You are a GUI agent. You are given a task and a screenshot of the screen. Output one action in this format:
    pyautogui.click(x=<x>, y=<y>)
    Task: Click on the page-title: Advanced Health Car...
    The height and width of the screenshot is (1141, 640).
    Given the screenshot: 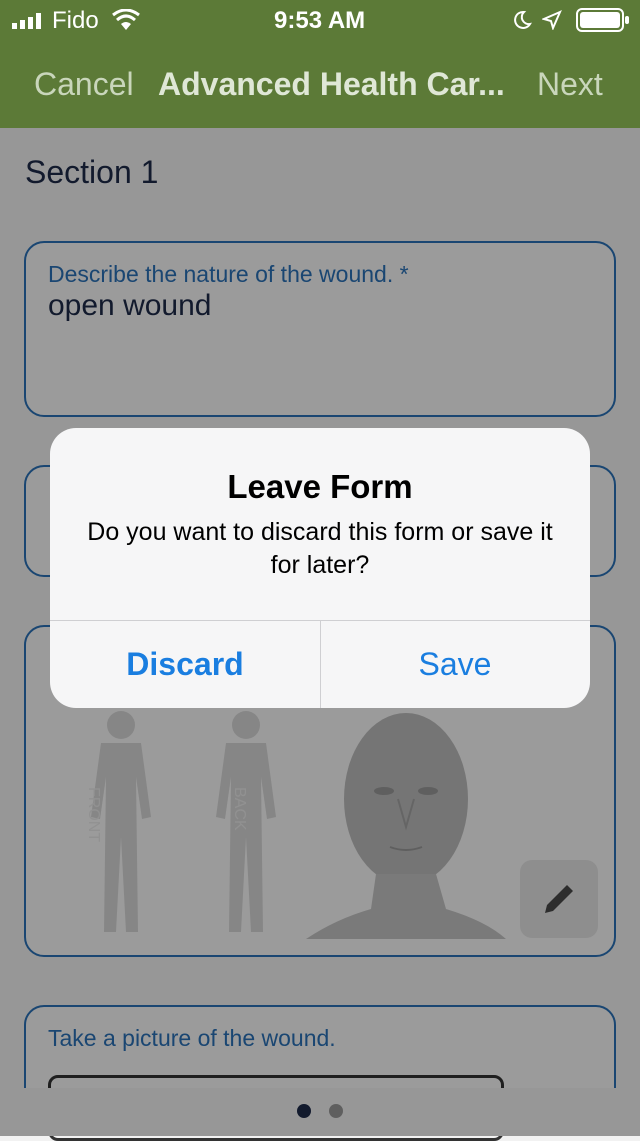 What is the action you would take?
    pyautogui.click(x=331, y=84)
    